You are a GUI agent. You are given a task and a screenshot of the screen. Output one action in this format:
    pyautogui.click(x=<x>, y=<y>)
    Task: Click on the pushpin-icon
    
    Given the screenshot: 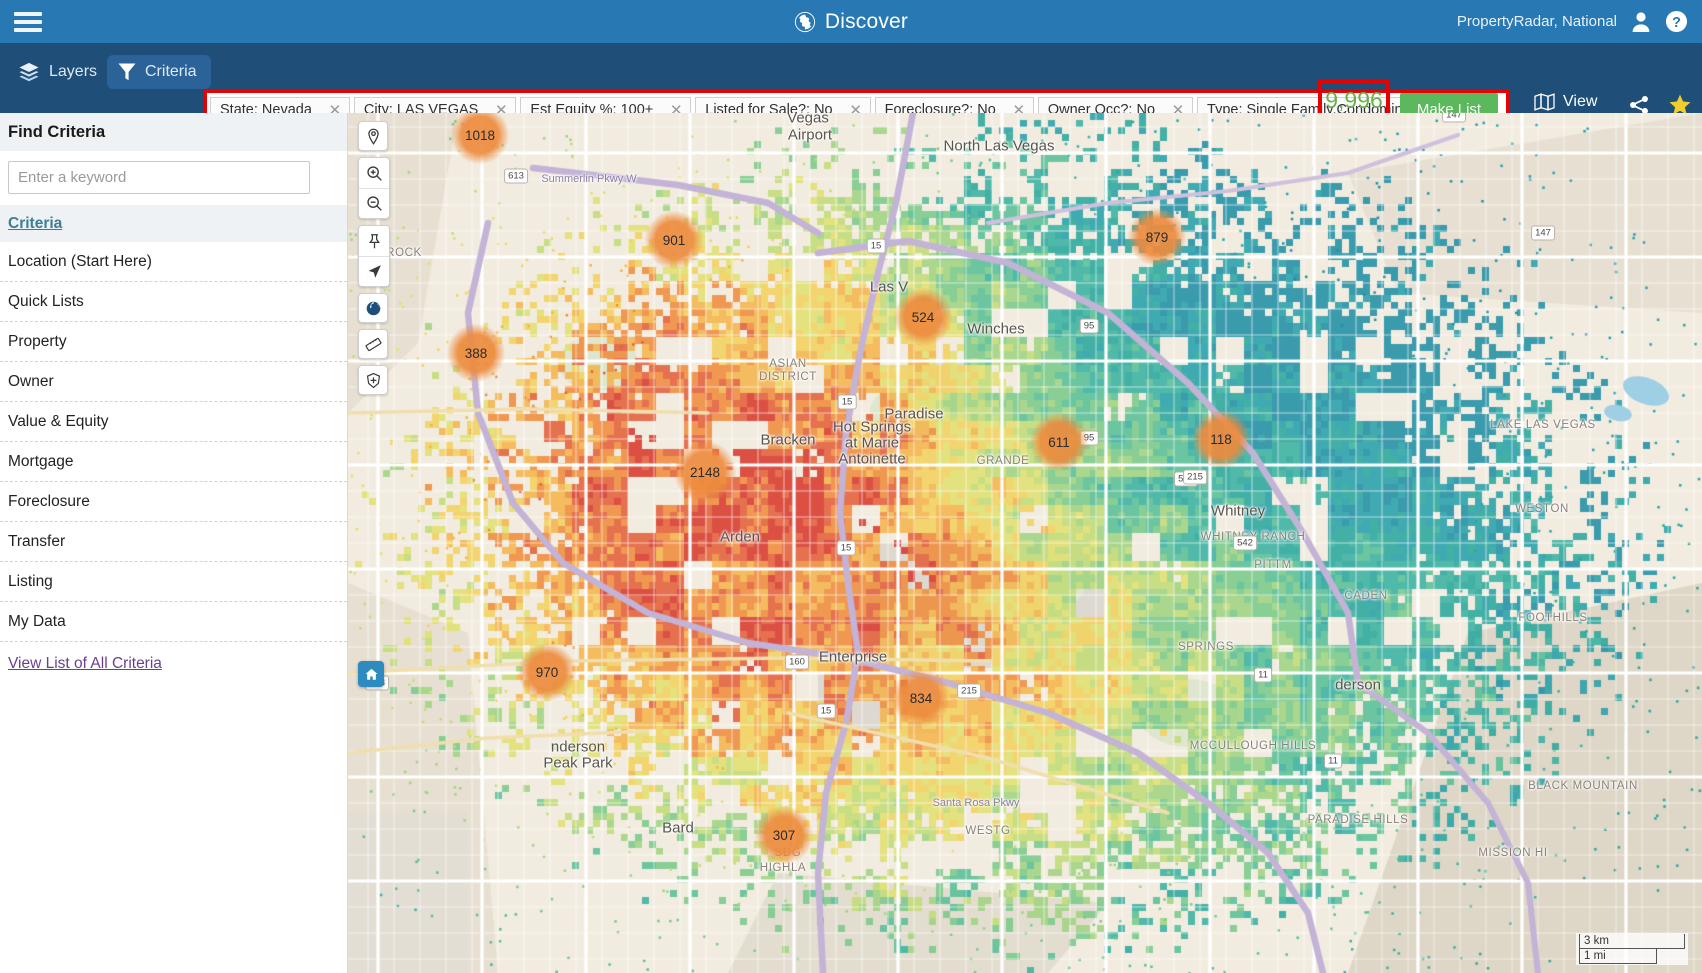 What is the action you would take?
    pyautogui.click(x=374, y=241)
    